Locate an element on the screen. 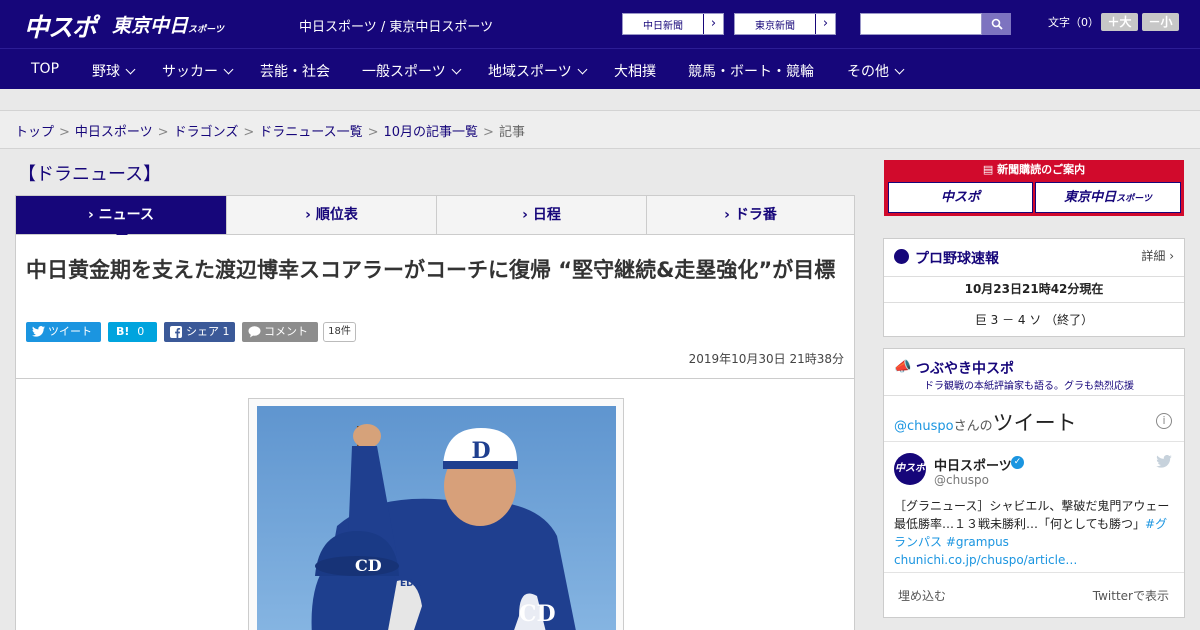  breadcrumb-link-news-list: ドラニュース一覧 is located at coordinates (310, 132).